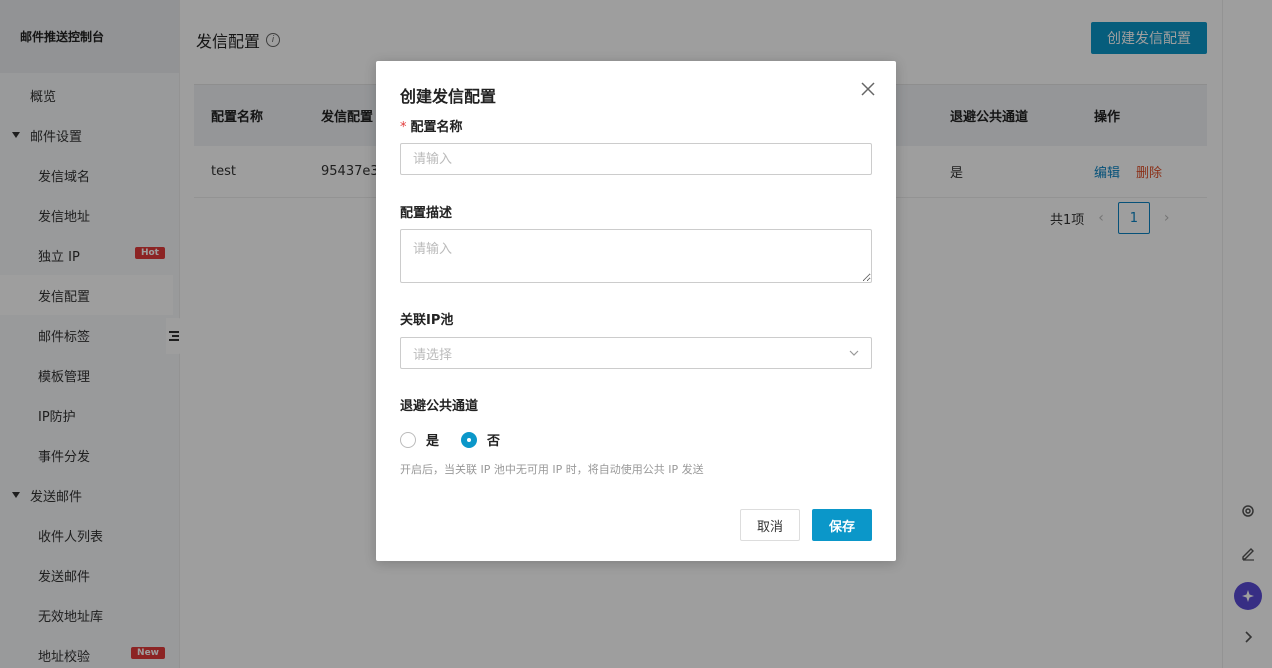  I want to click on fallback-hint: 开启后，当关联 IP 池中无可用 IP 时，将自动使用公共 IP 发送, so click(552, 469).